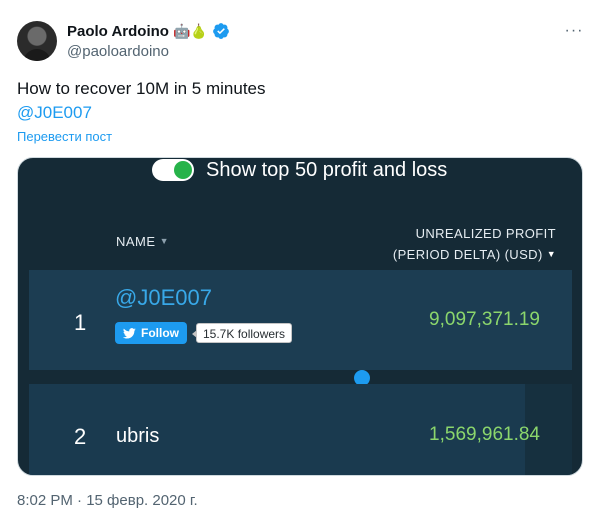 This screenshot has width=601, height=519. I want to click on author-display-name: Paolo Ardoino, so click(118, 31).